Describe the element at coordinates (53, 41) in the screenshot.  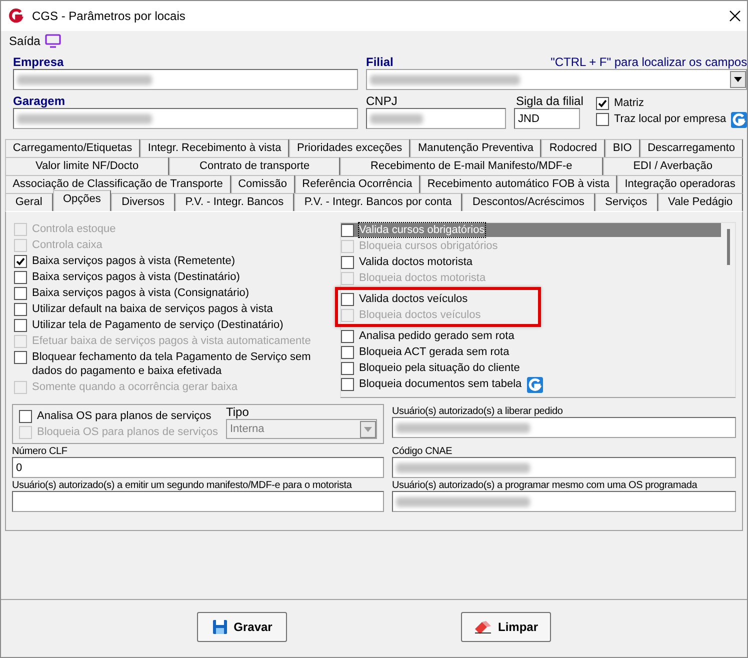
I see `monitor-icon` at that location.